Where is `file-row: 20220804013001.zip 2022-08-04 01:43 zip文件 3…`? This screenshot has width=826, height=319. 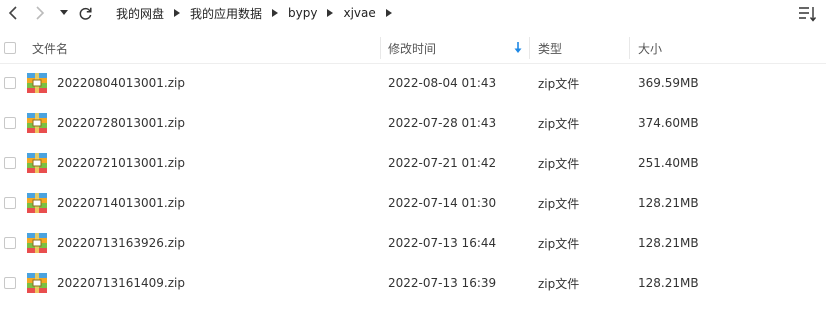
file-row: 20220804013001.zip 2022-08-04 01:43 zip文件 3… is located at coordinates (413, 83).